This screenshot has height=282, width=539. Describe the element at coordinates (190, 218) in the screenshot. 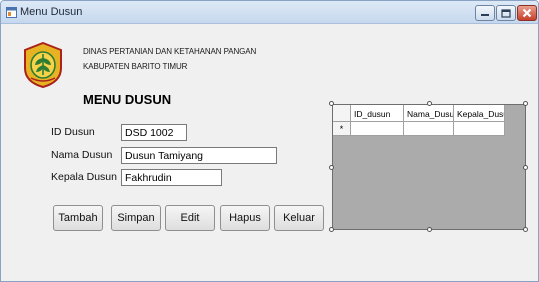

I see `edit-button: Edit` at that location.